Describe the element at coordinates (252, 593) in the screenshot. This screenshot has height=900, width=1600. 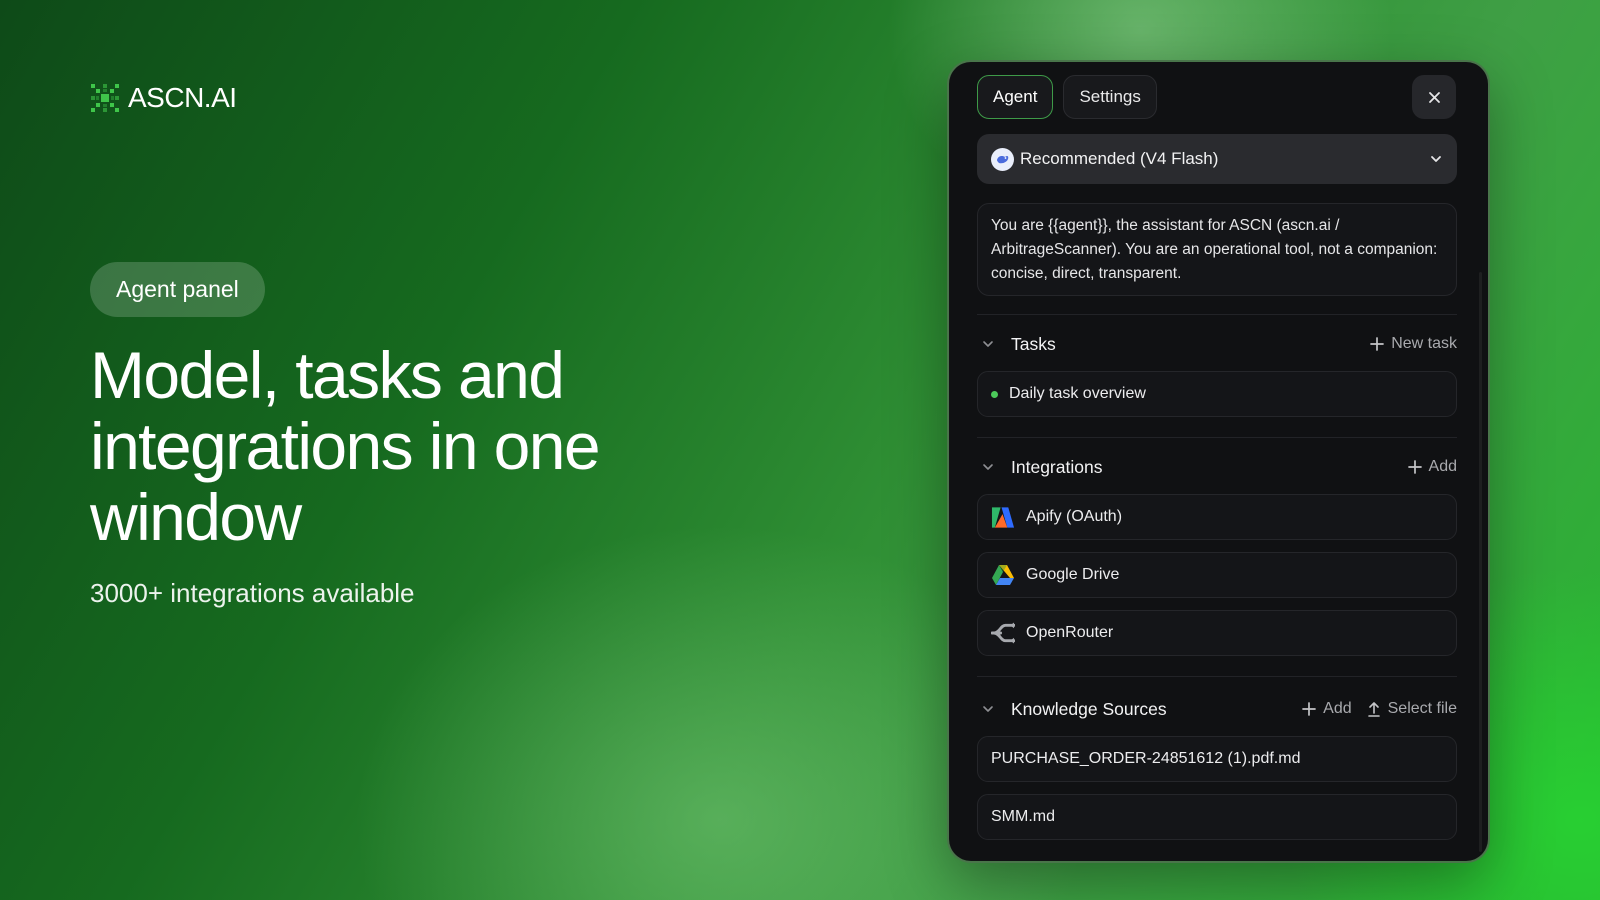
I see `hero-subline: 3000+ integrations available` at that location.